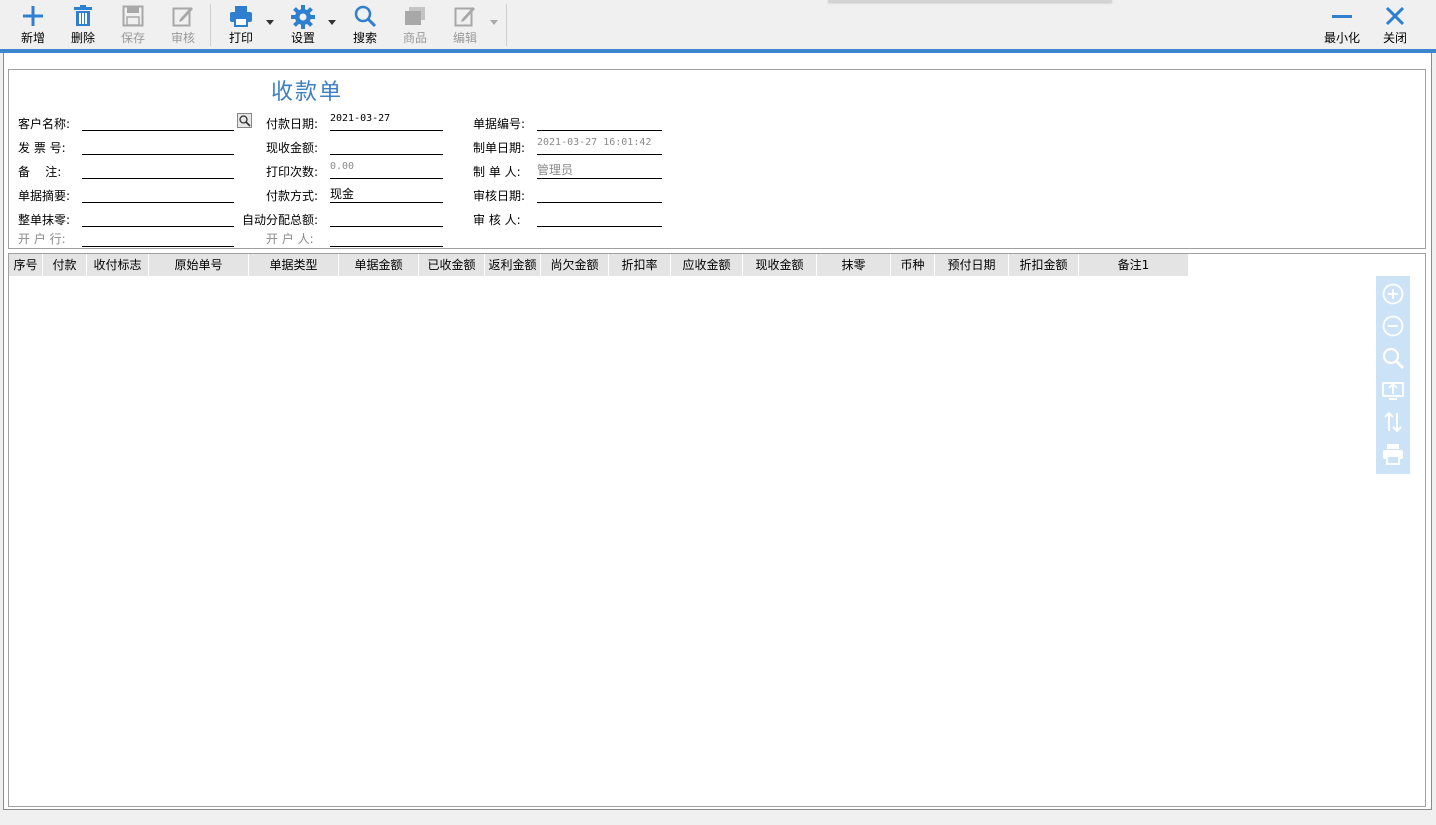 This screenshot has height=825, width=1436. What do you see at coordinates (464, 38) in the screenshot?
I see `edit-button-label: 编辑` at bounding box center [464, 38].